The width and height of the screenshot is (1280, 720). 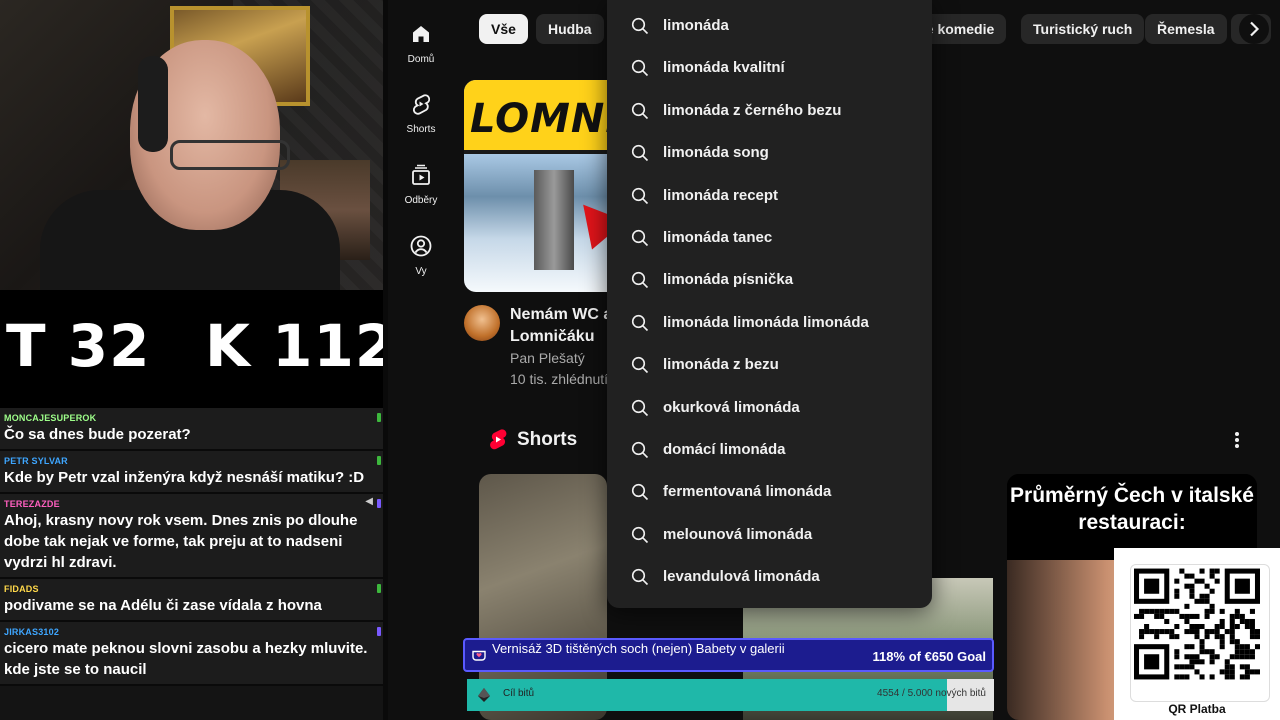 I want to click on rail-home-label: Domů, so click(x=421, y=59).